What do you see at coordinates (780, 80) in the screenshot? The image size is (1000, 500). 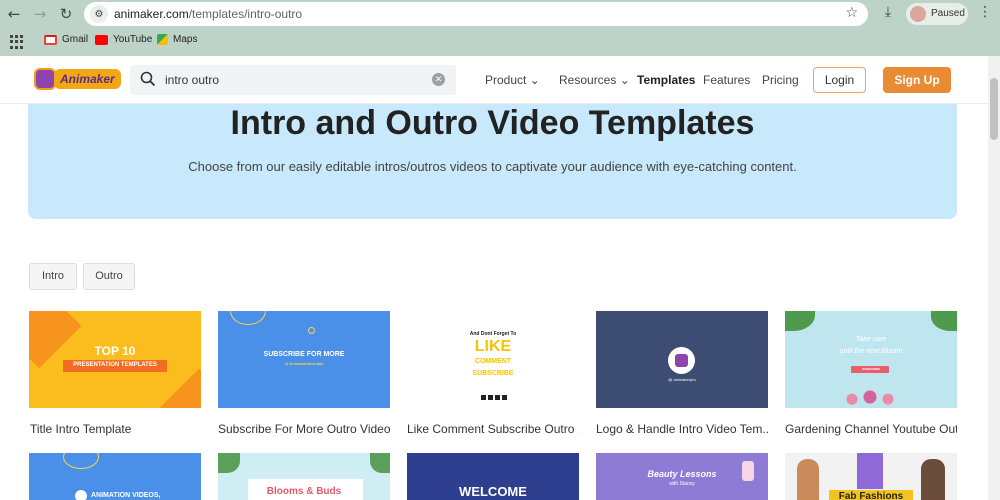 I see `nav-pricing: Pricing` at bounding box center [780, 80].